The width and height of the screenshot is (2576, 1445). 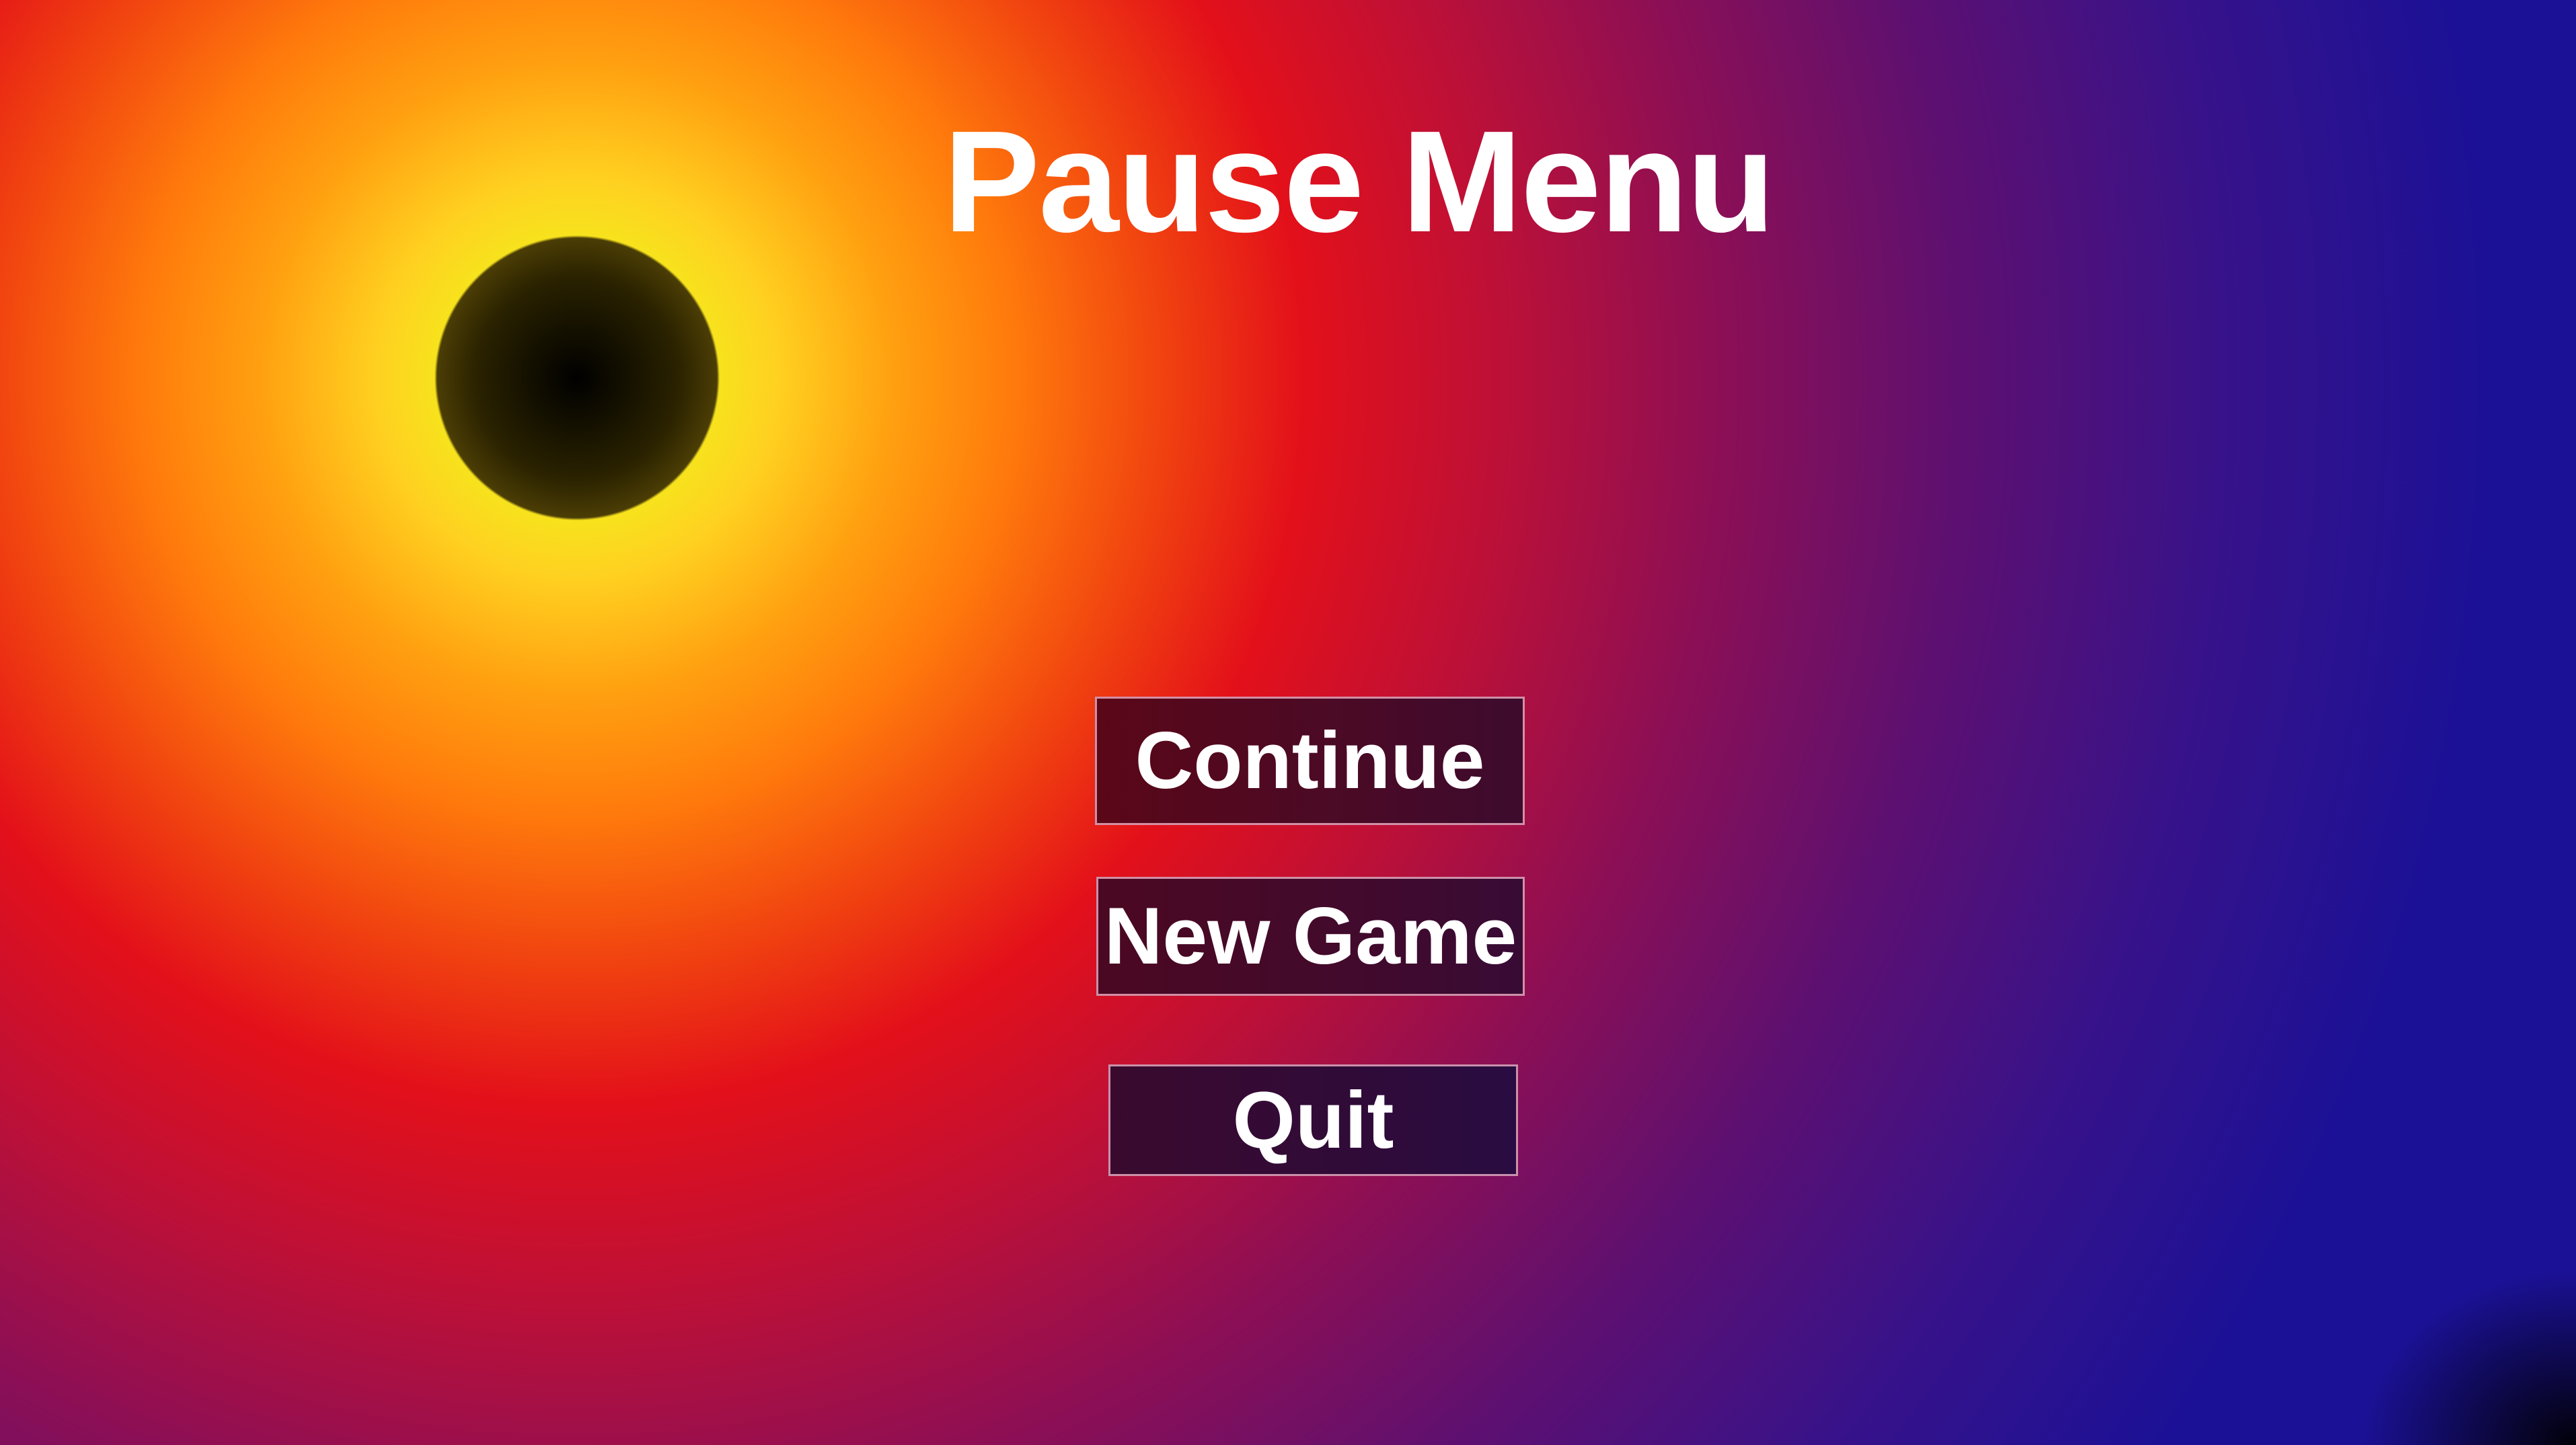 What do you see at coordinates (1313, 1120) in the screenshot?
I see `quit-button: Quit` at bounding box center [1313, 1120].